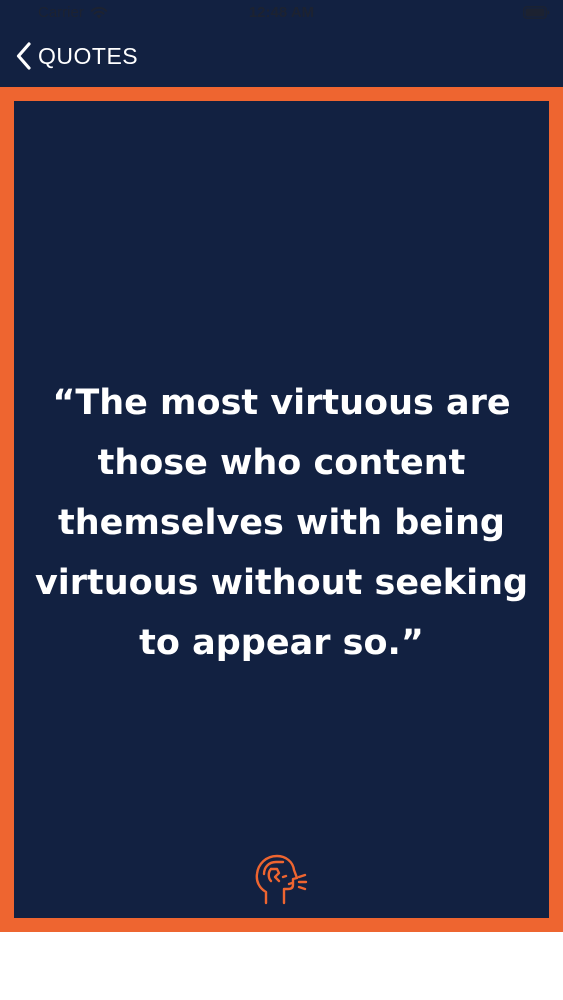  What do you see at coordinates (281, 879) in the screenshot?
I see `speaking-head-icon` at bounding box center [281, 879].